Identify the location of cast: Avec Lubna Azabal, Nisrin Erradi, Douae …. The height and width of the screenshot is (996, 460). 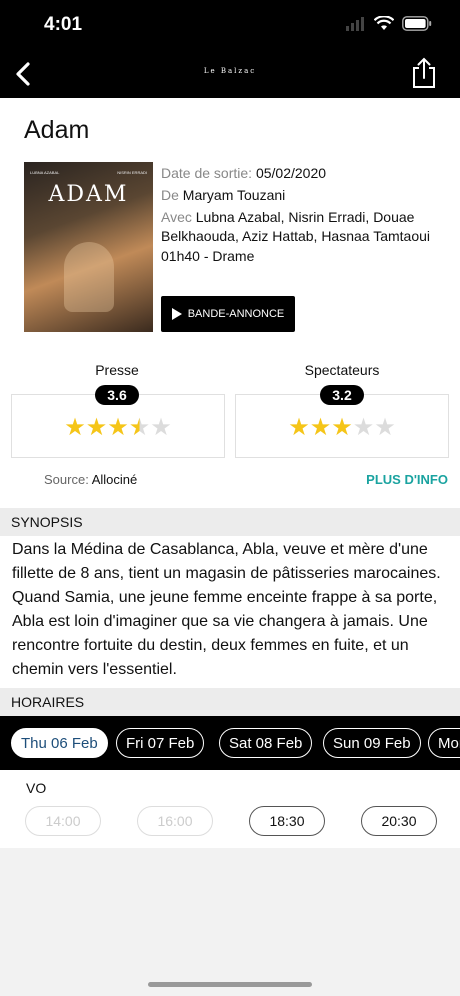
(296, 226).